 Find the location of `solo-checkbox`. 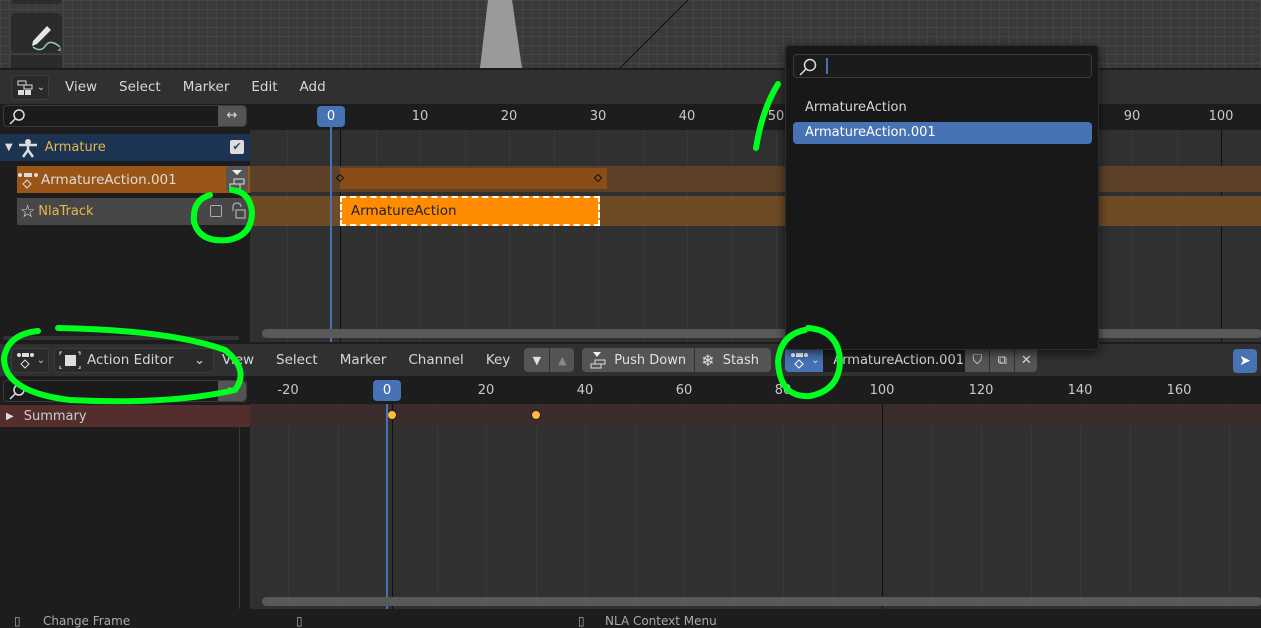

solo-checkbox is located at coordinates (216, 211).